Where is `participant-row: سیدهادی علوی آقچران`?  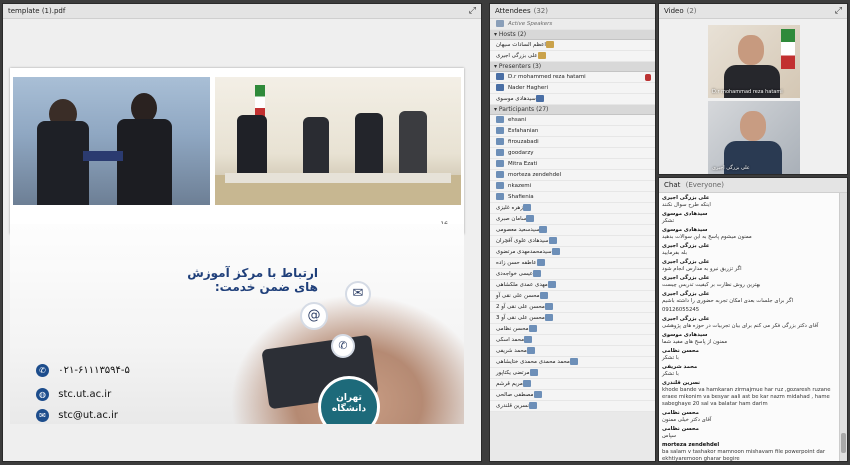 participant-row: سیدهادی علوی آقچران is located at coordinates (572, 241).